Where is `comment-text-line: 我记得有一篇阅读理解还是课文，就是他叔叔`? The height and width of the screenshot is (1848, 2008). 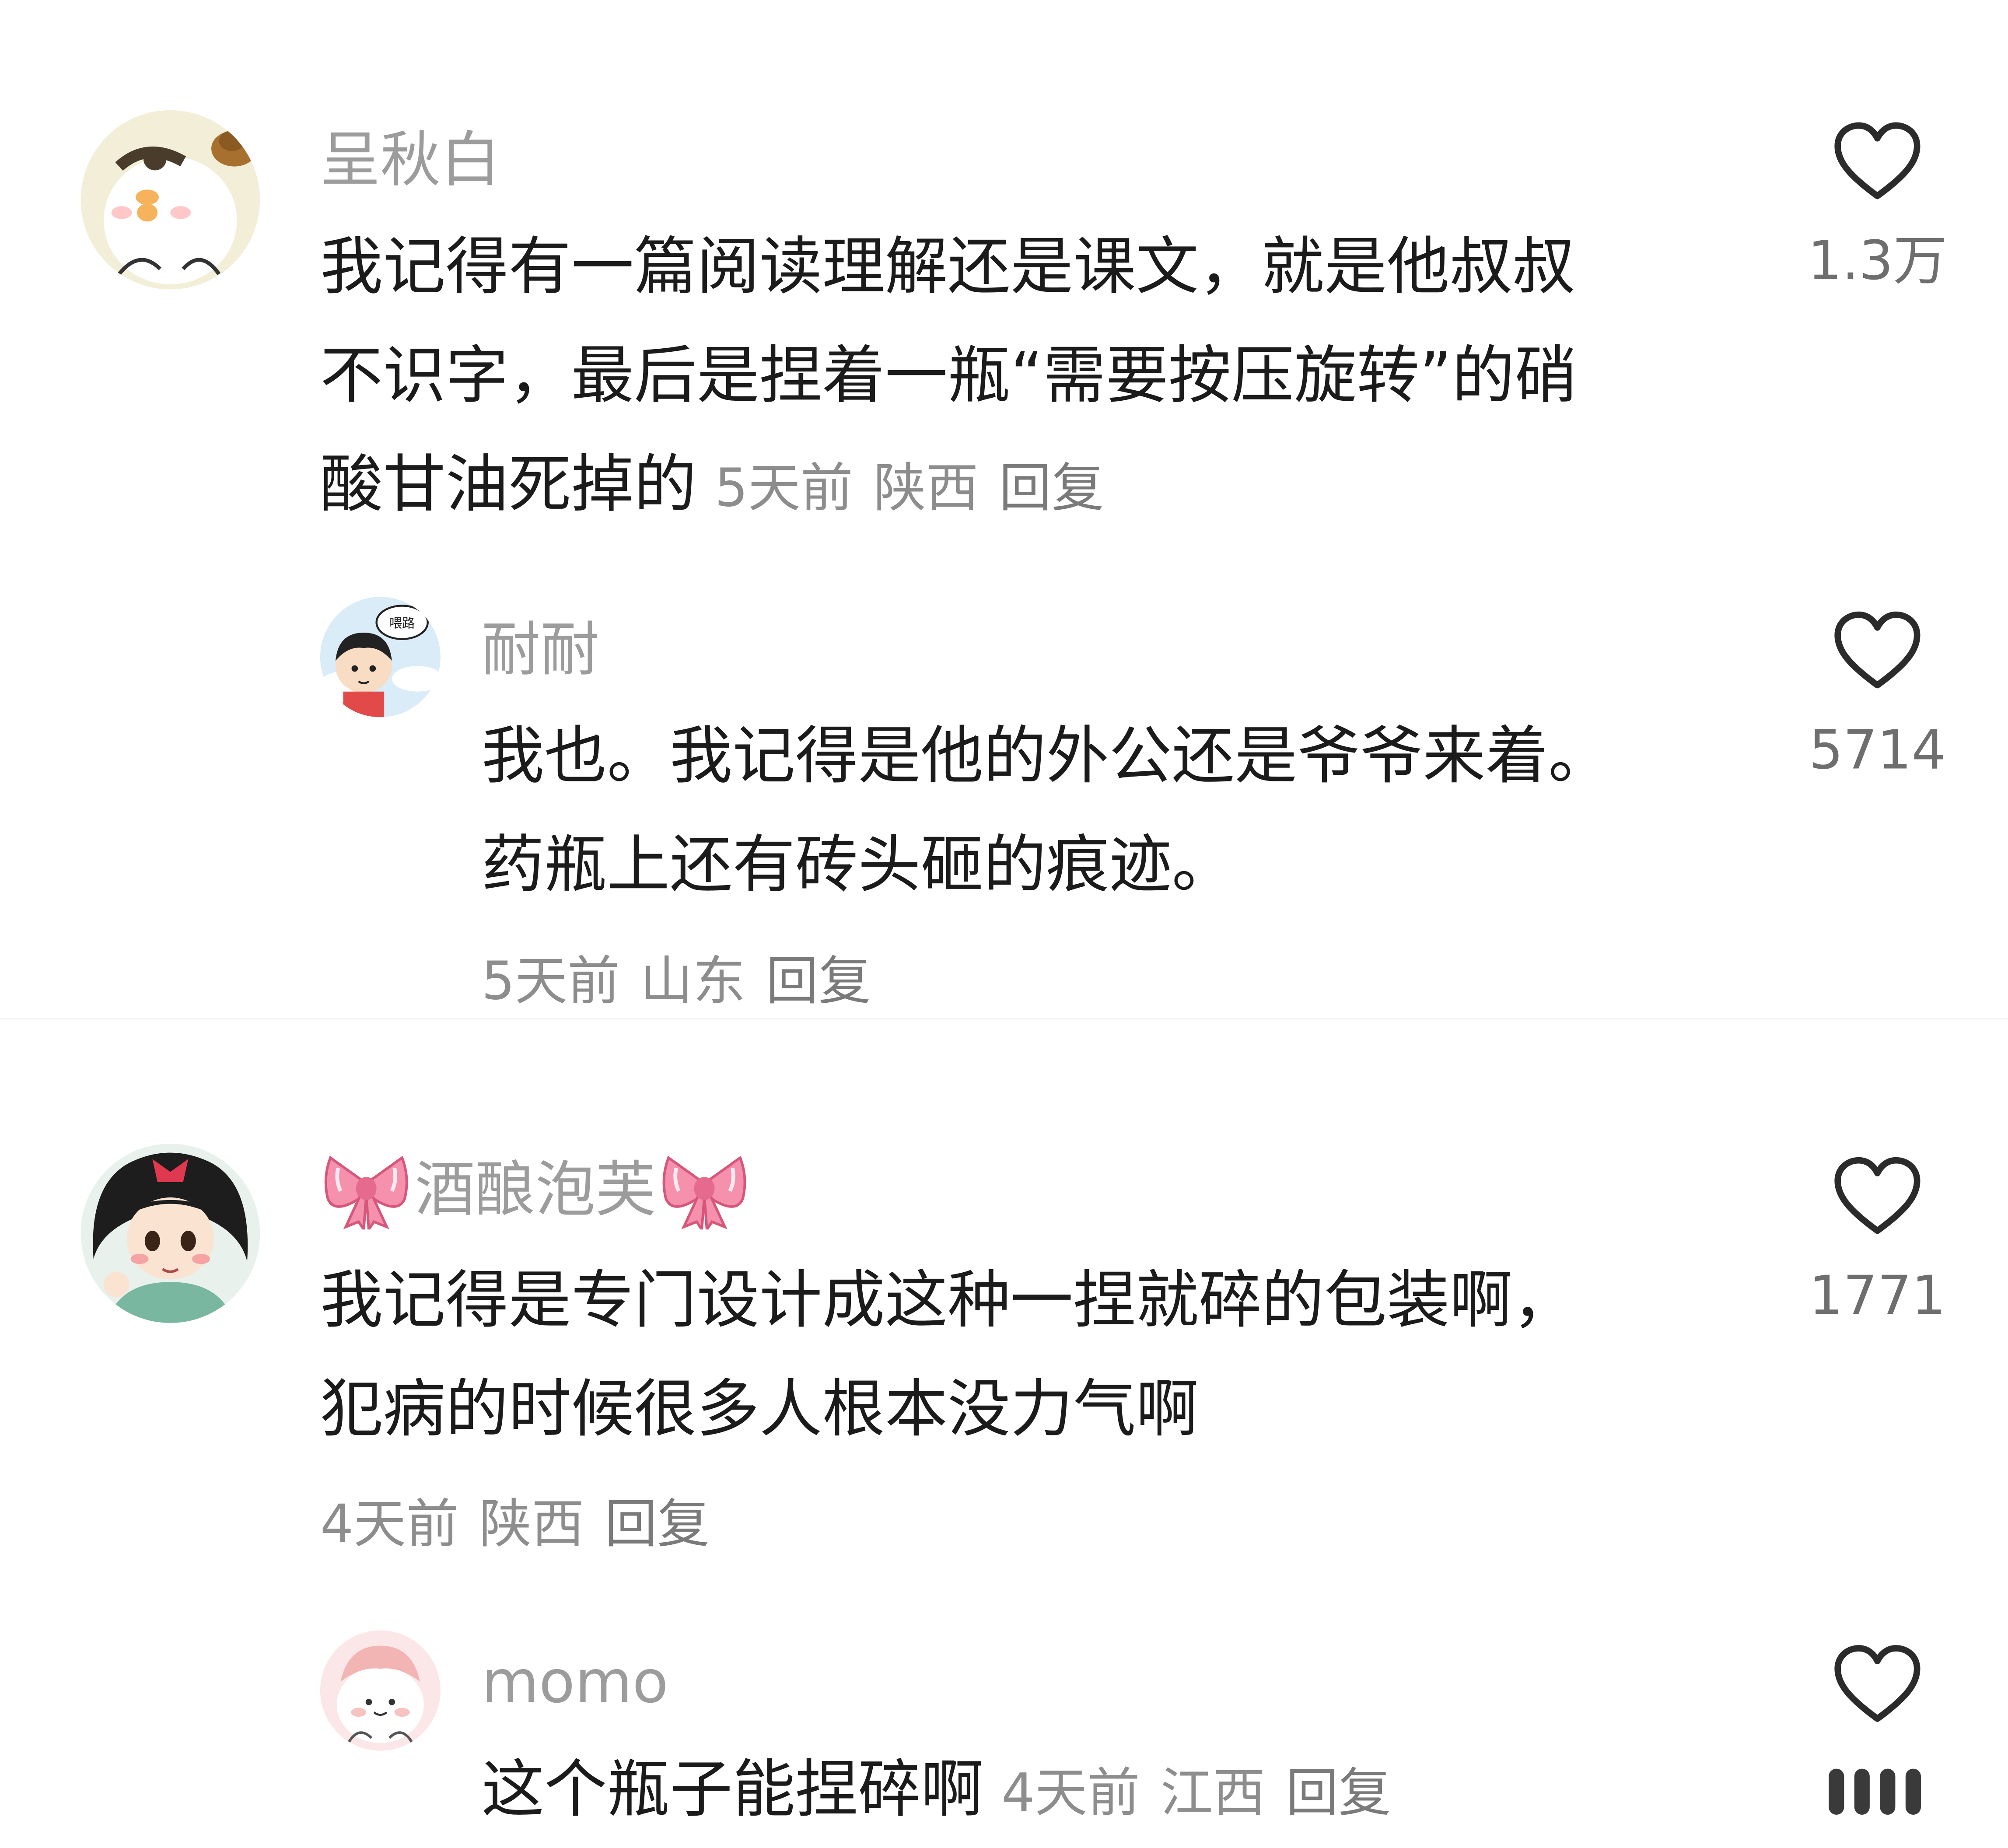
comment-text-line: 我记得有一篇阅读理解还是课文，就是他叔叔 is located at coordinates (947, 267).